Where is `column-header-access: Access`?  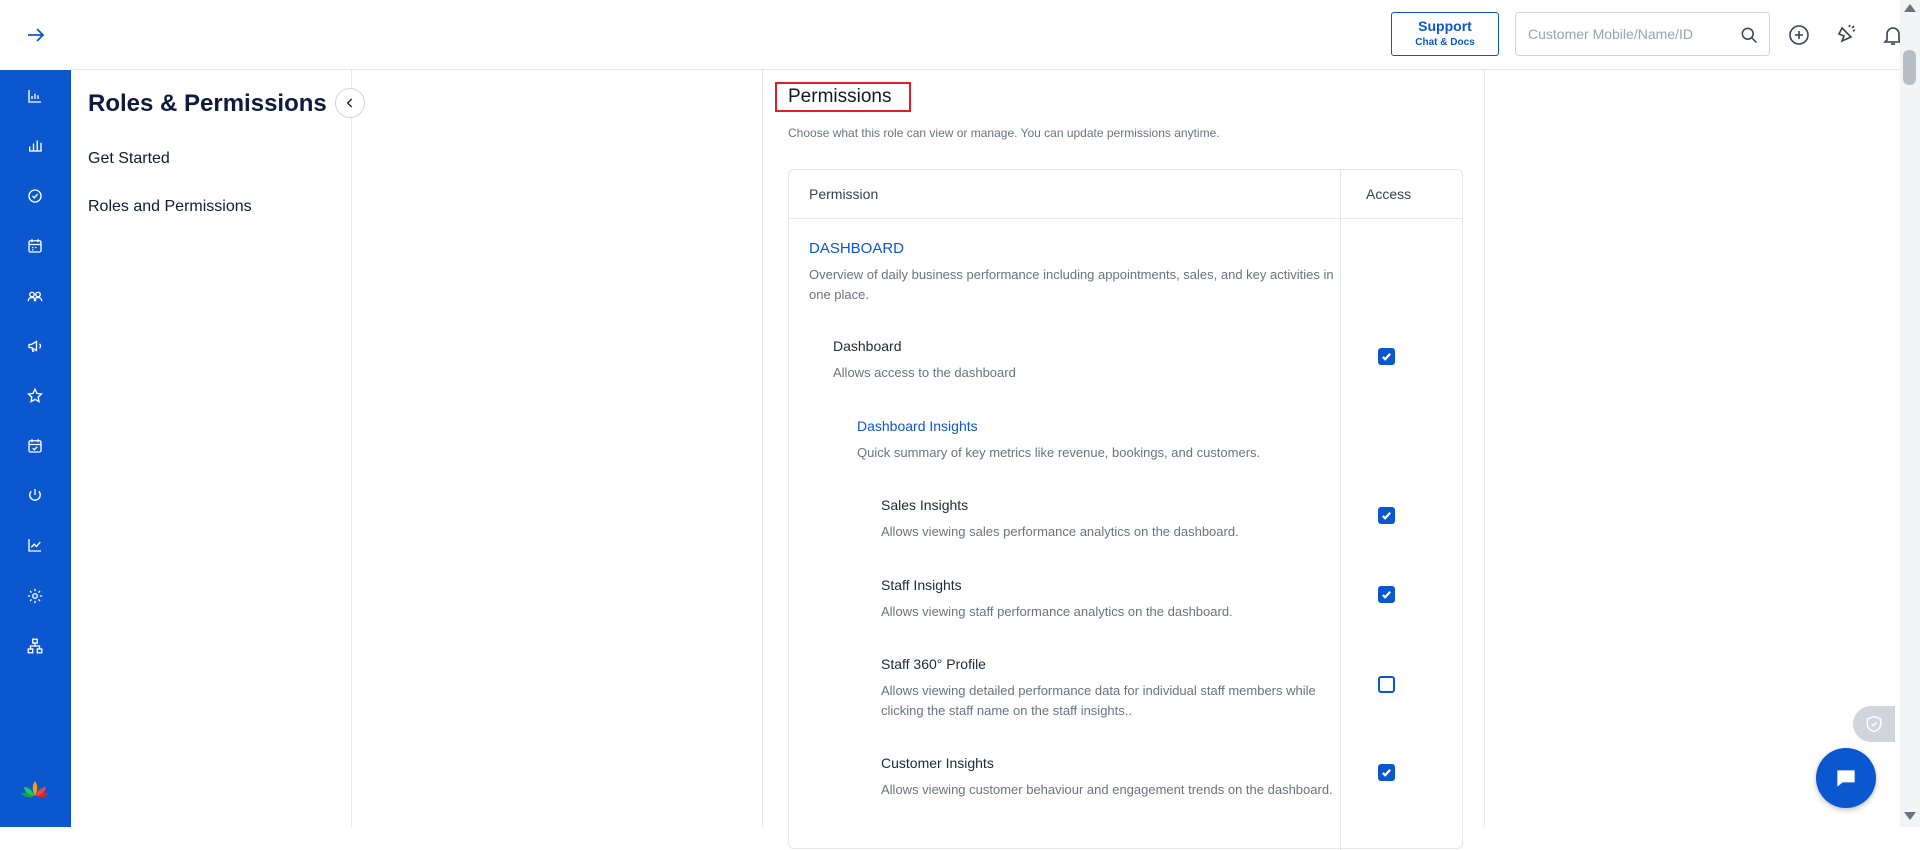 column-header-access: Access is located at coordinates (1389, 194).